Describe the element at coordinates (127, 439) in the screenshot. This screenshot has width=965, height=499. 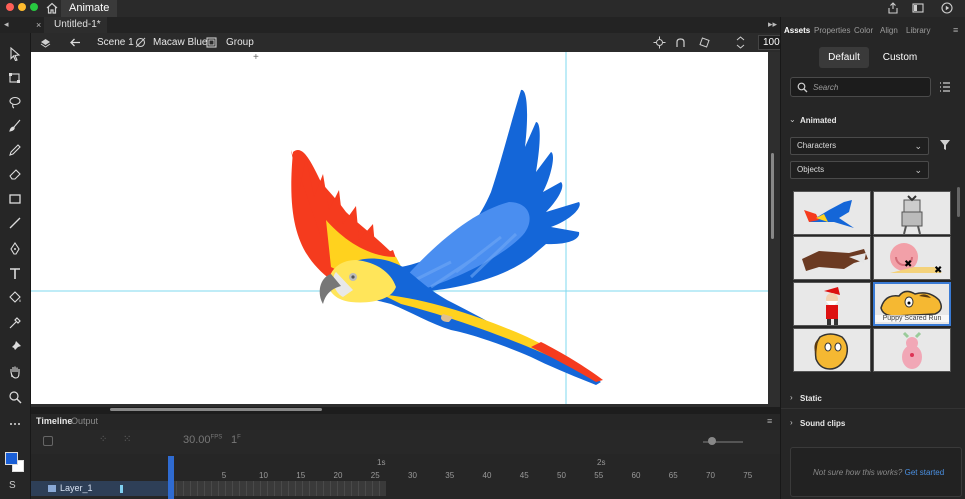
I see `camera-icon: ⁙` at that location.